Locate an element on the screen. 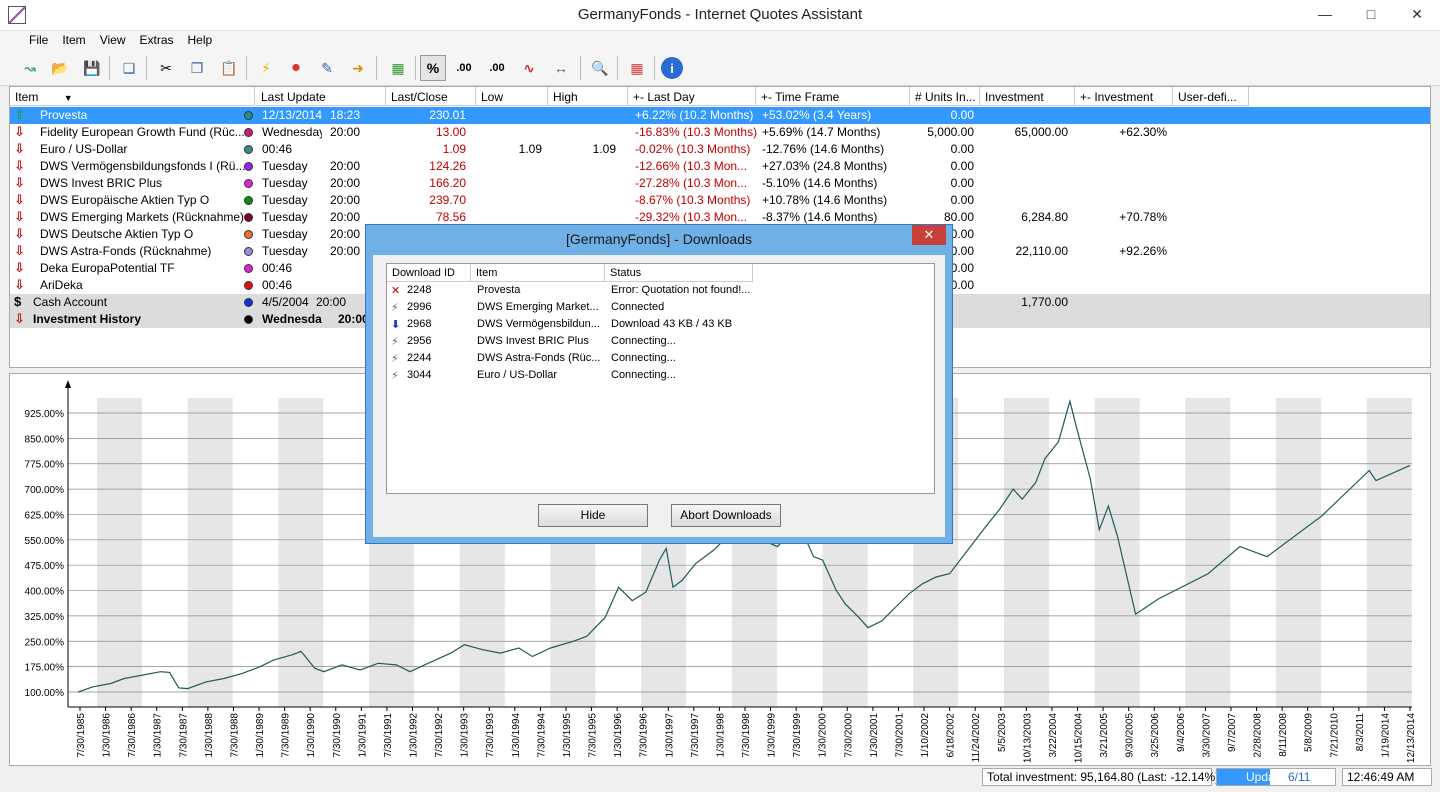 Image resolution: width=1440 pixels, height=792 pixels. update-lightning-icon: ⚡ is located at coordinates (266, 68).